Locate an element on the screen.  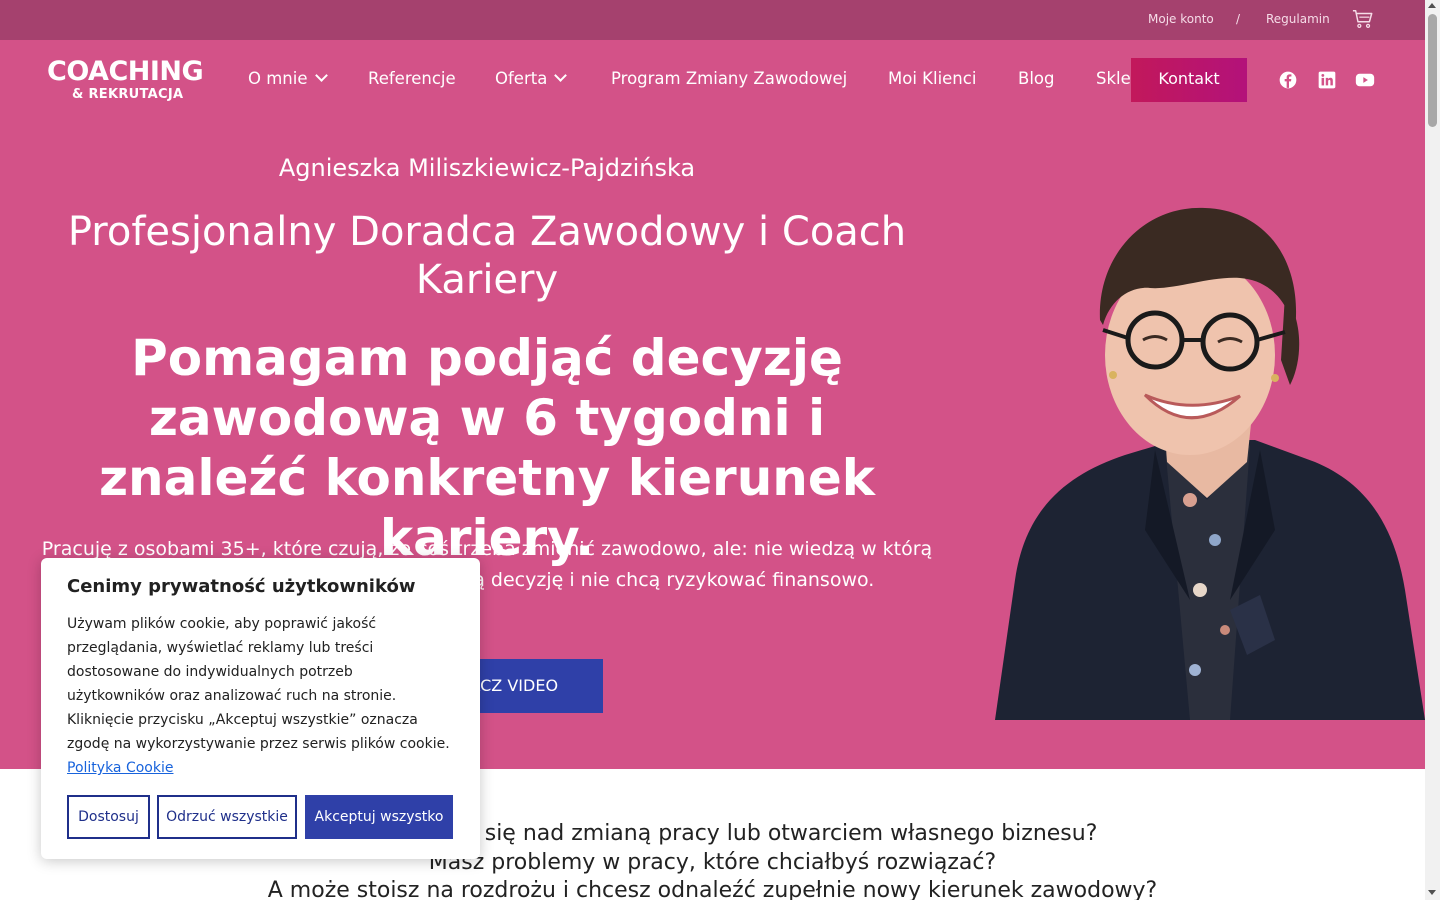
nav-item-references: Referencje is located at coordinates (412, 78).